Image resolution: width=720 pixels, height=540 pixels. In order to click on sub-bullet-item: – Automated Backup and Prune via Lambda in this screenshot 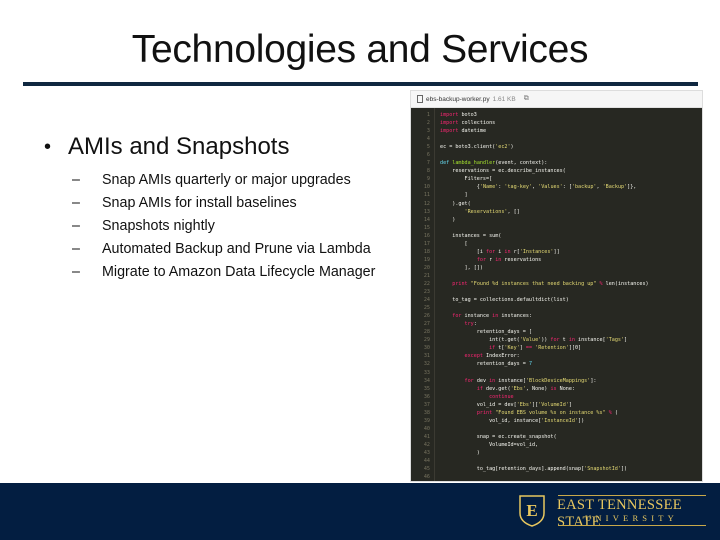, I will do `click(223, 248)`.